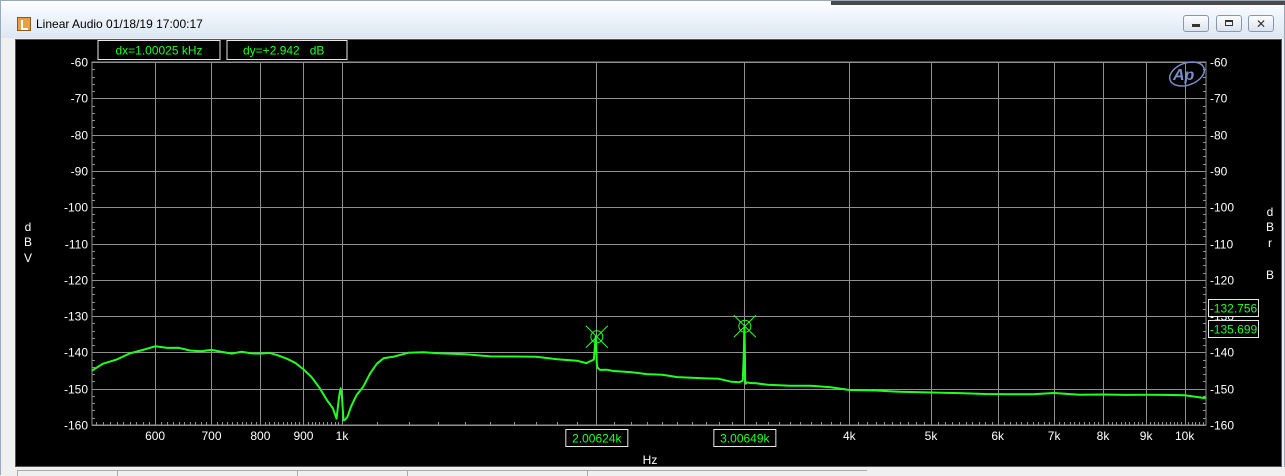 The image size is (1285, 476). What do you see at coordinates (1270, 275) in the screenshot?
I see `y-label-right-b2: B` at bounding box center [1270, 275].